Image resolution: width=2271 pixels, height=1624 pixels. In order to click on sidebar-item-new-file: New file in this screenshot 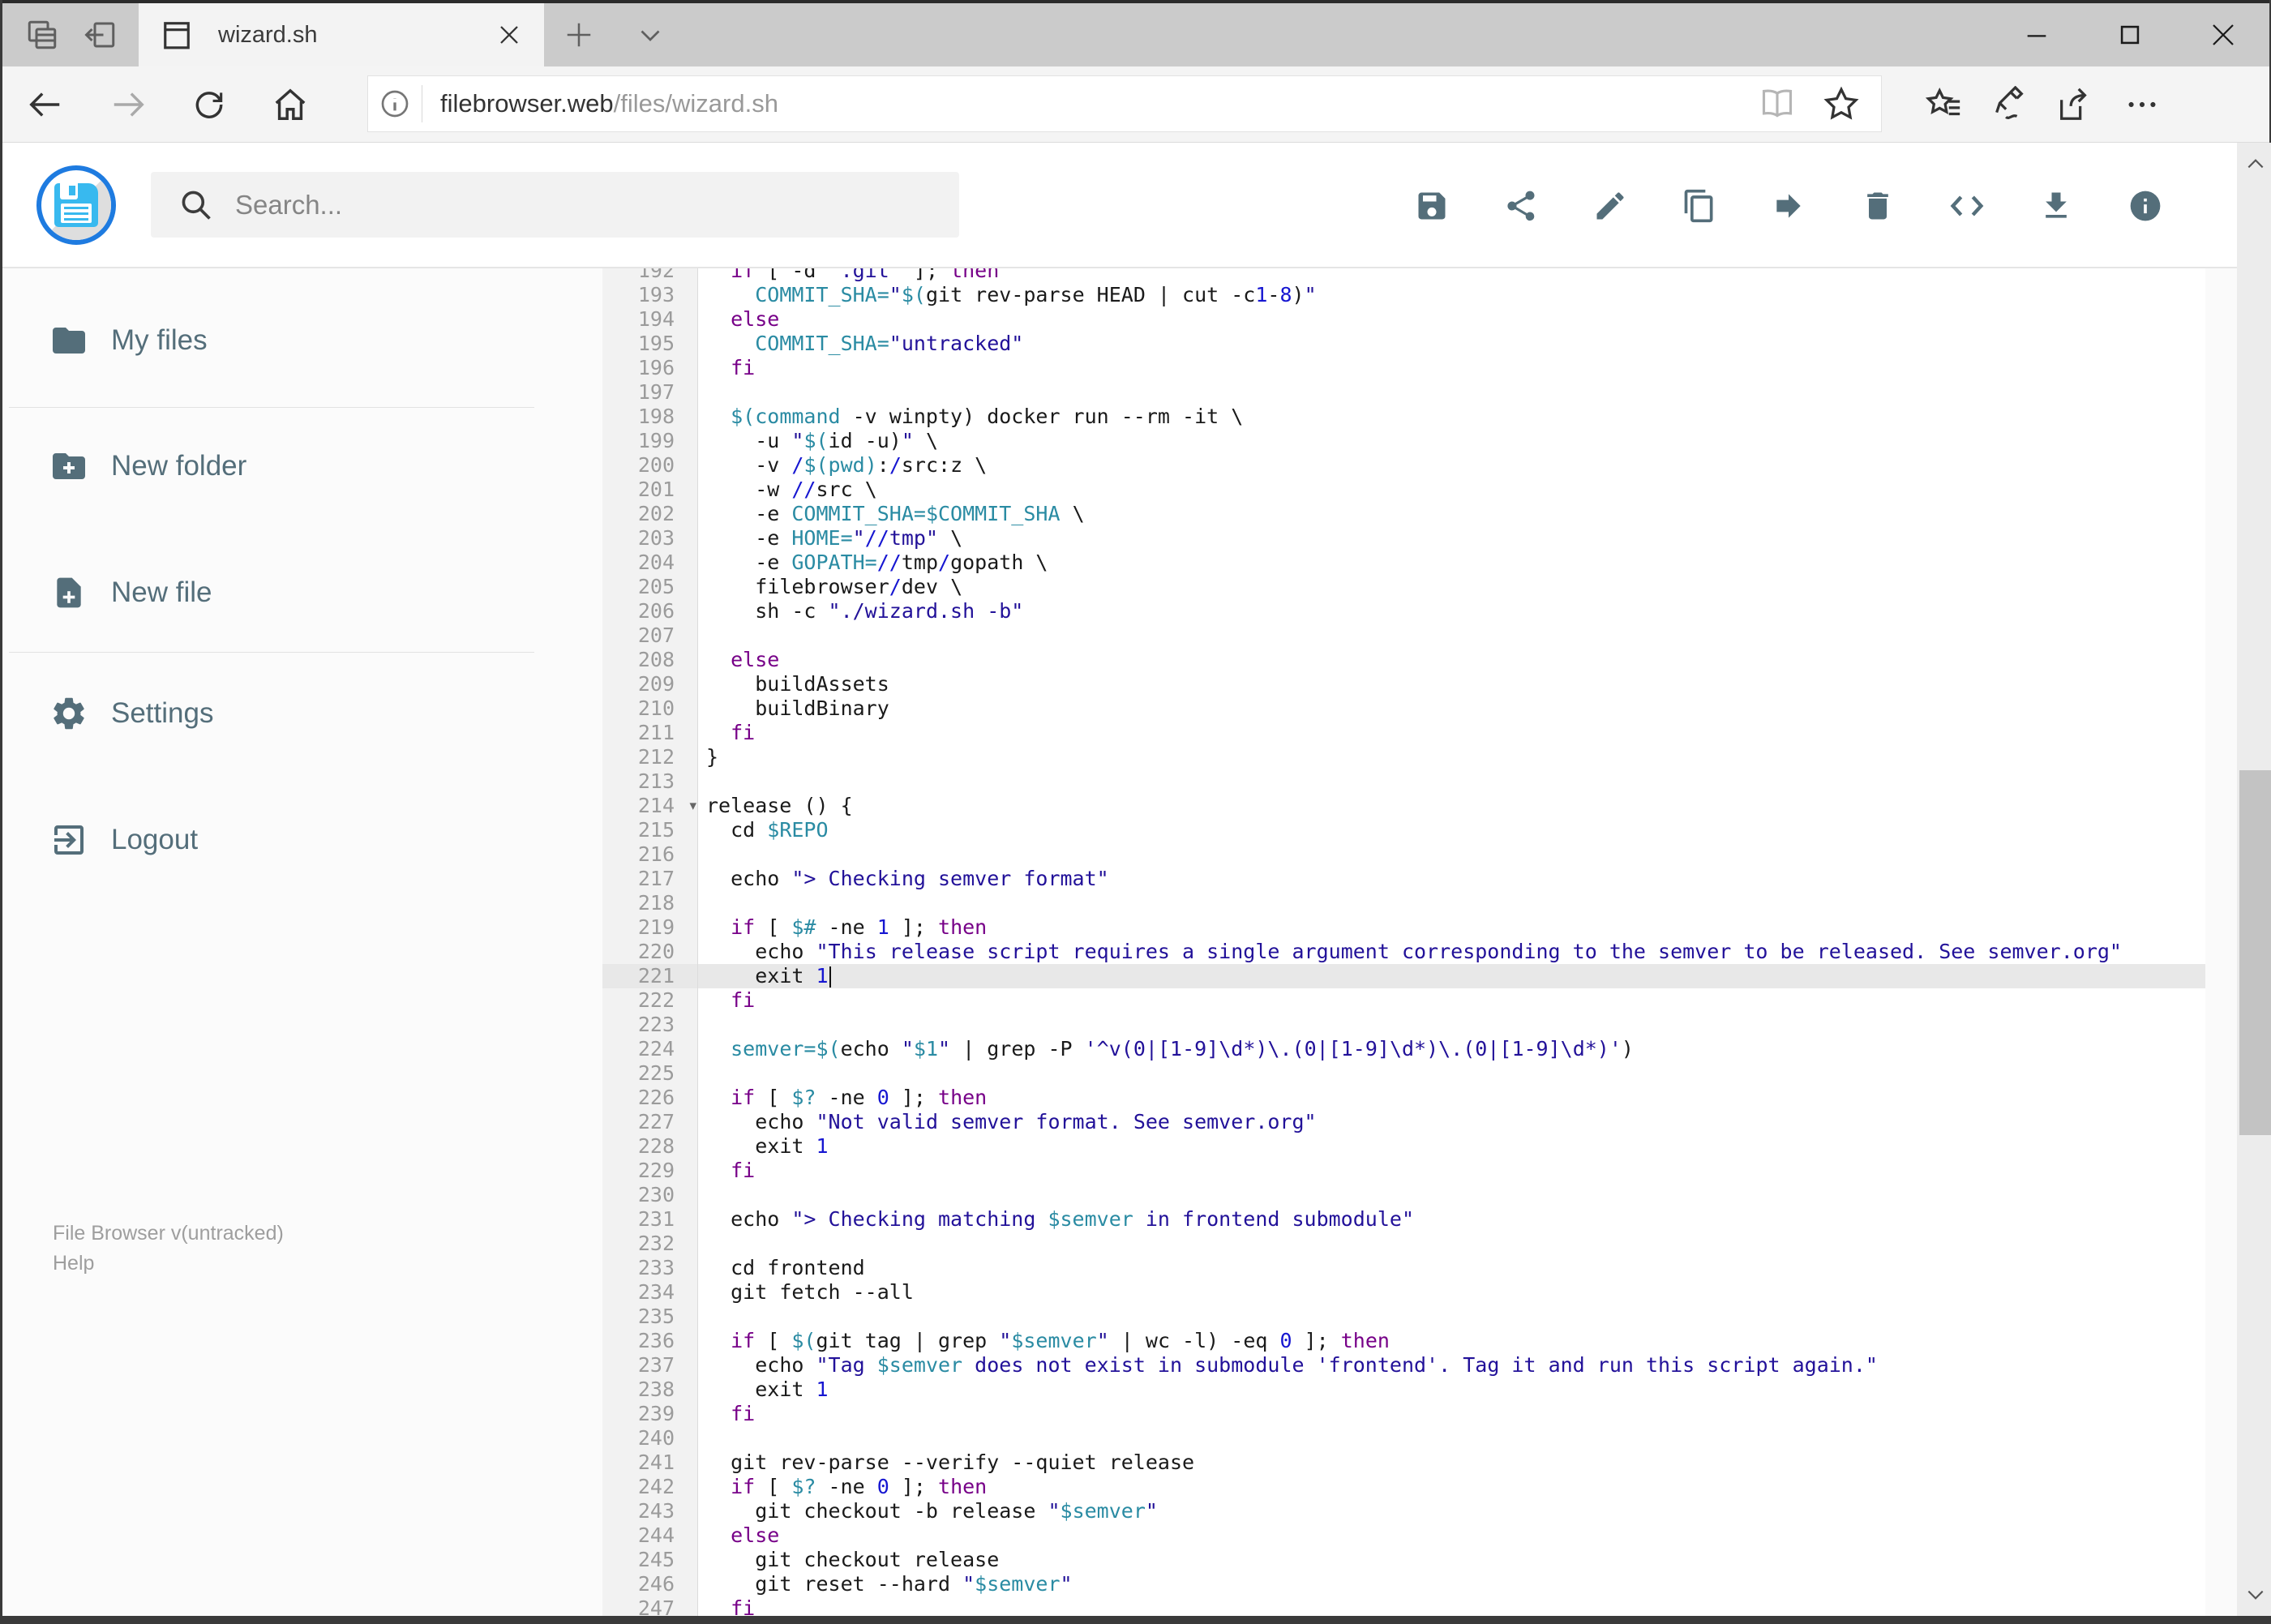, I will do `click(294, 593)`.